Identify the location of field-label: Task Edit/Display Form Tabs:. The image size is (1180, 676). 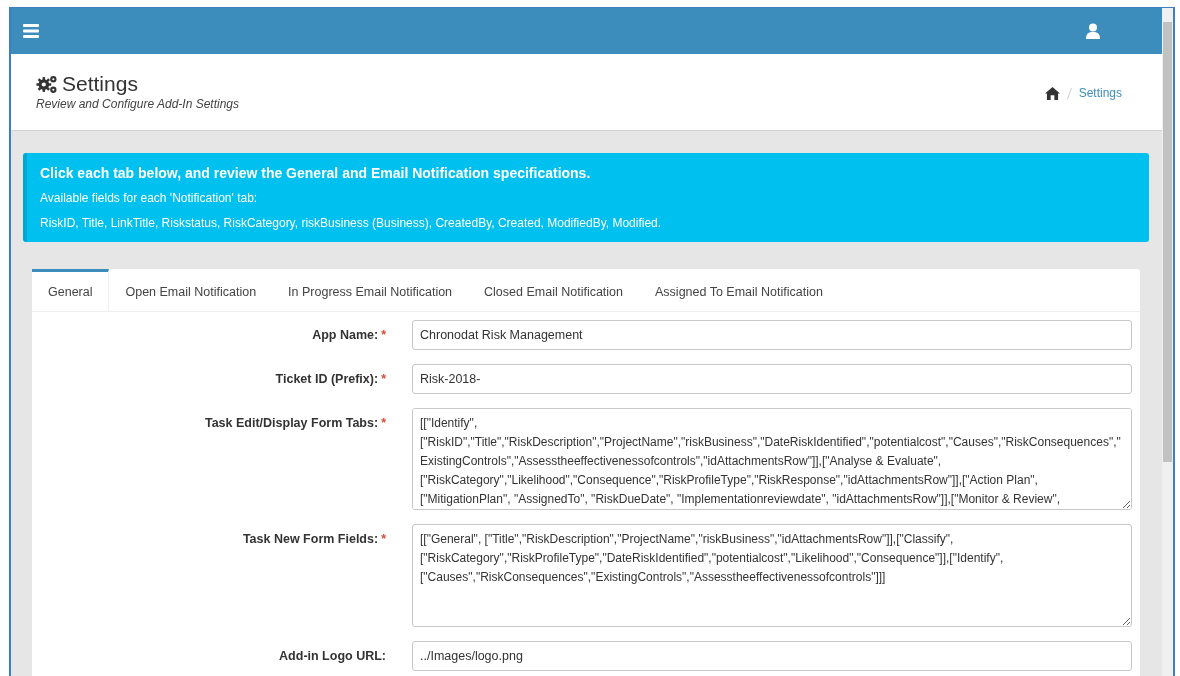
(291, 423).